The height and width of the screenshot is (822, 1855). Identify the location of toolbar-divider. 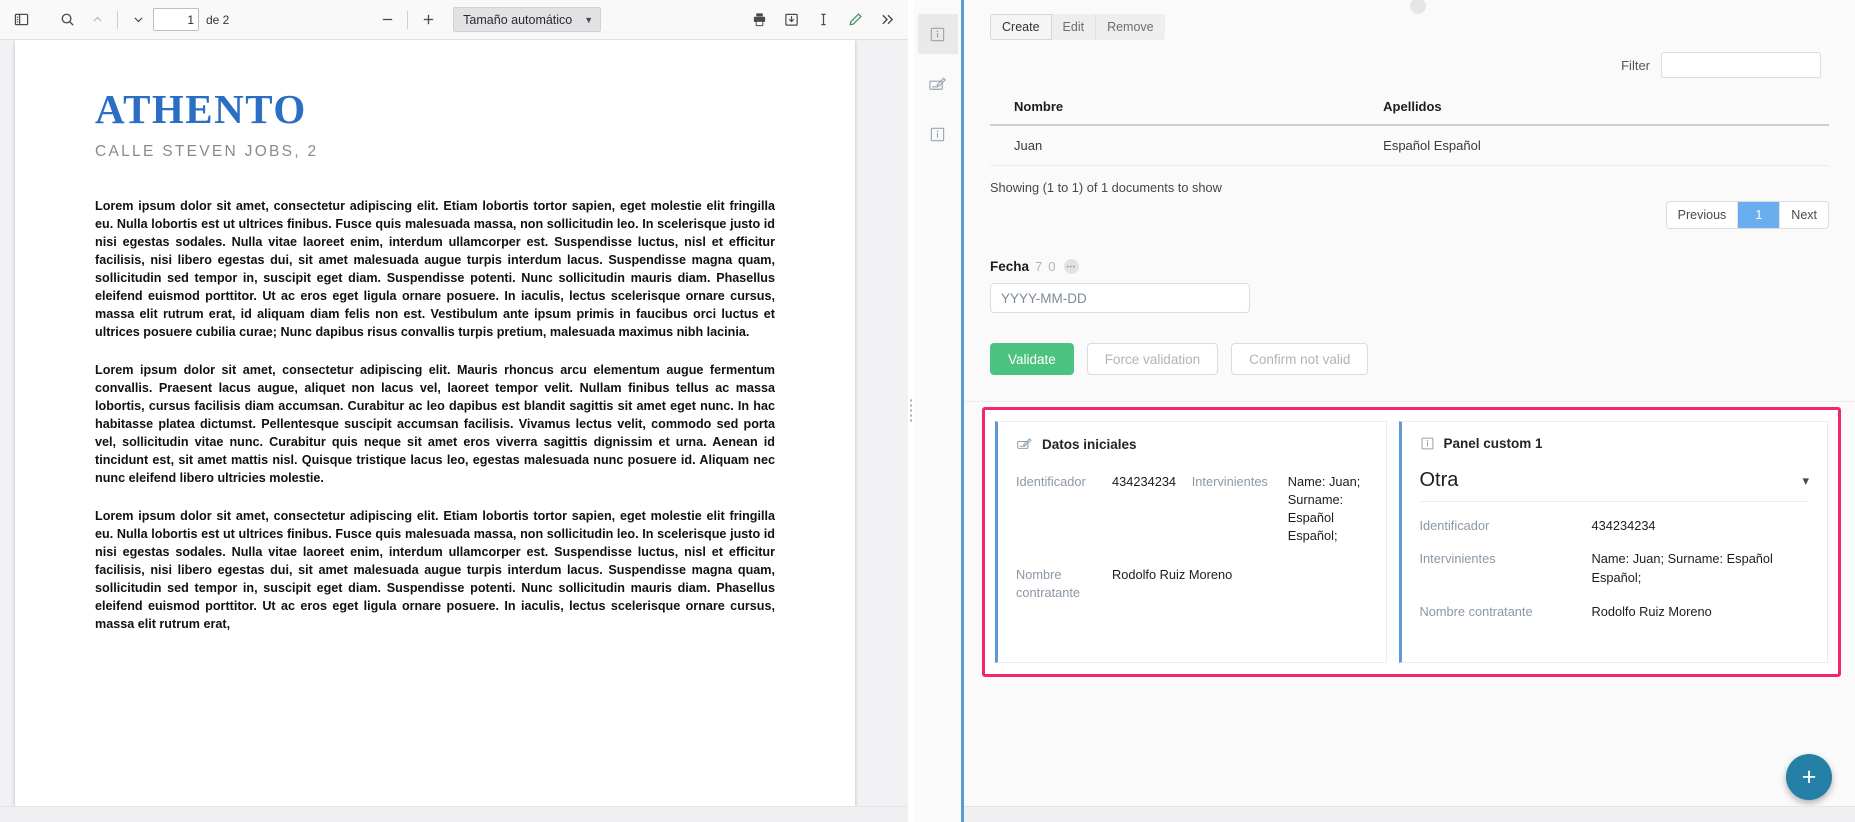
(117, 19).